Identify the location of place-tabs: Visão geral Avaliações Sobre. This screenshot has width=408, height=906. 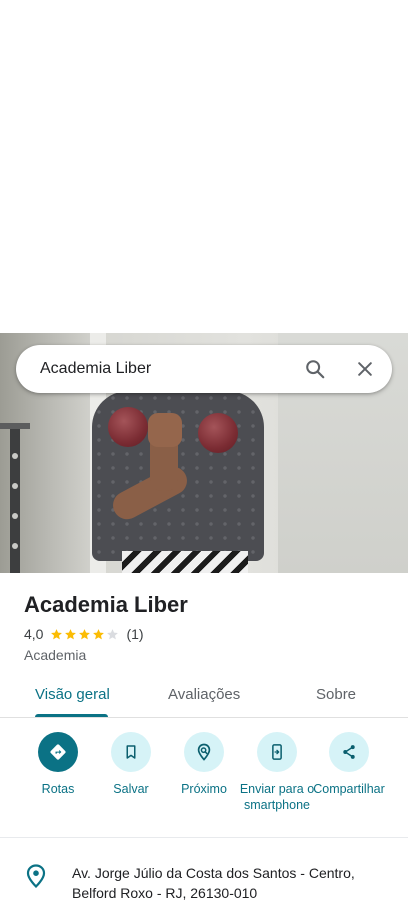
(204, 695).